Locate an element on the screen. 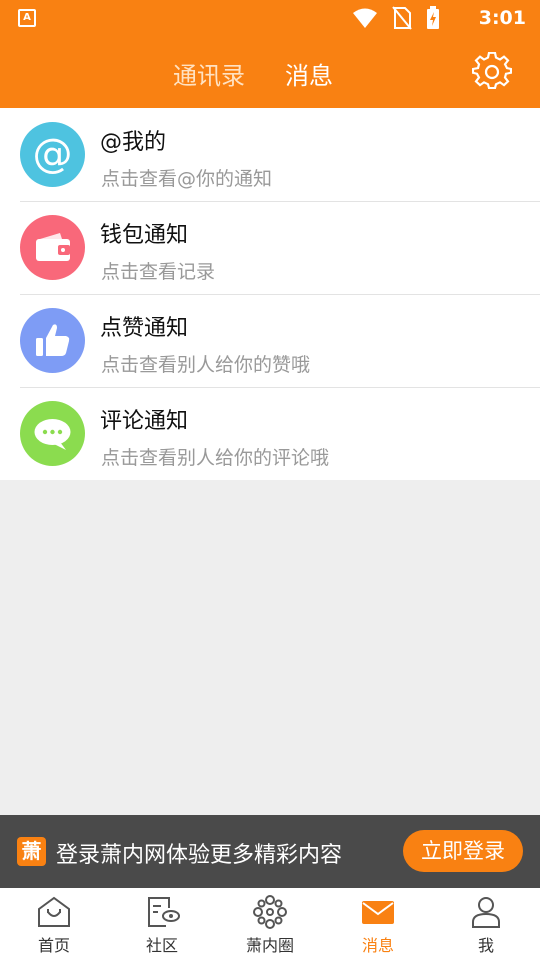 The width and height of the screenshot is (540, 960). login-button: 立即登录 is located at coordinates (463, 851).